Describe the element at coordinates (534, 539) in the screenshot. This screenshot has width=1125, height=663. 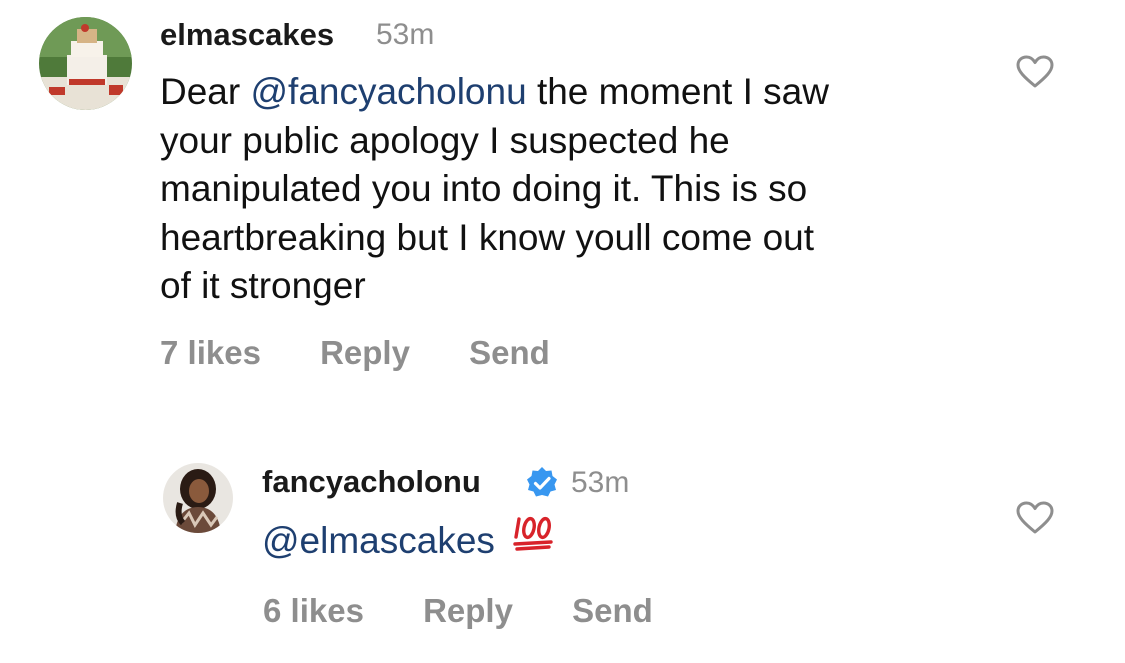
I see `100-emoji-icon` at that location.